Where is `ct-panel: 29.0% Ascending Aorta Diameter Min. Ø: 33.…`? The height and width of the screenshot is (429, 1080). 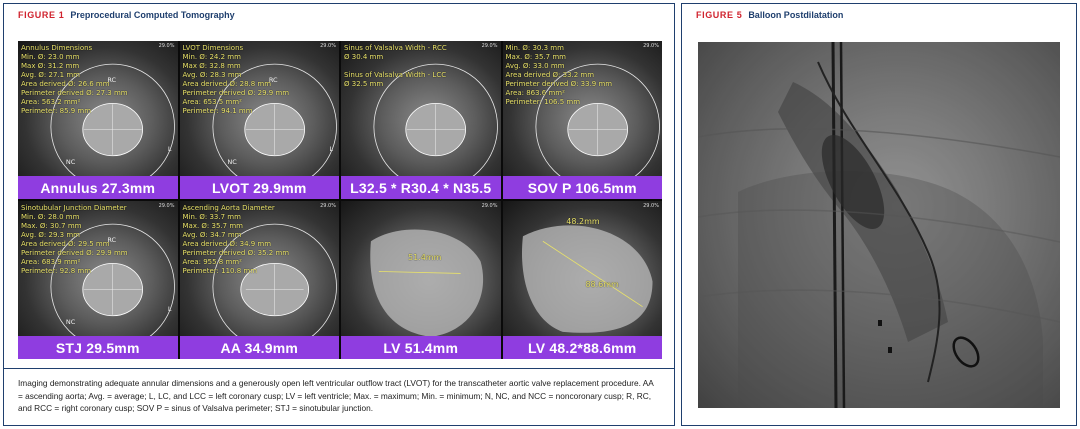 ct-panel: 29.0% Ascending Aorta Diameter Min. Ø: 33.… is located at coordinates (259, 280).